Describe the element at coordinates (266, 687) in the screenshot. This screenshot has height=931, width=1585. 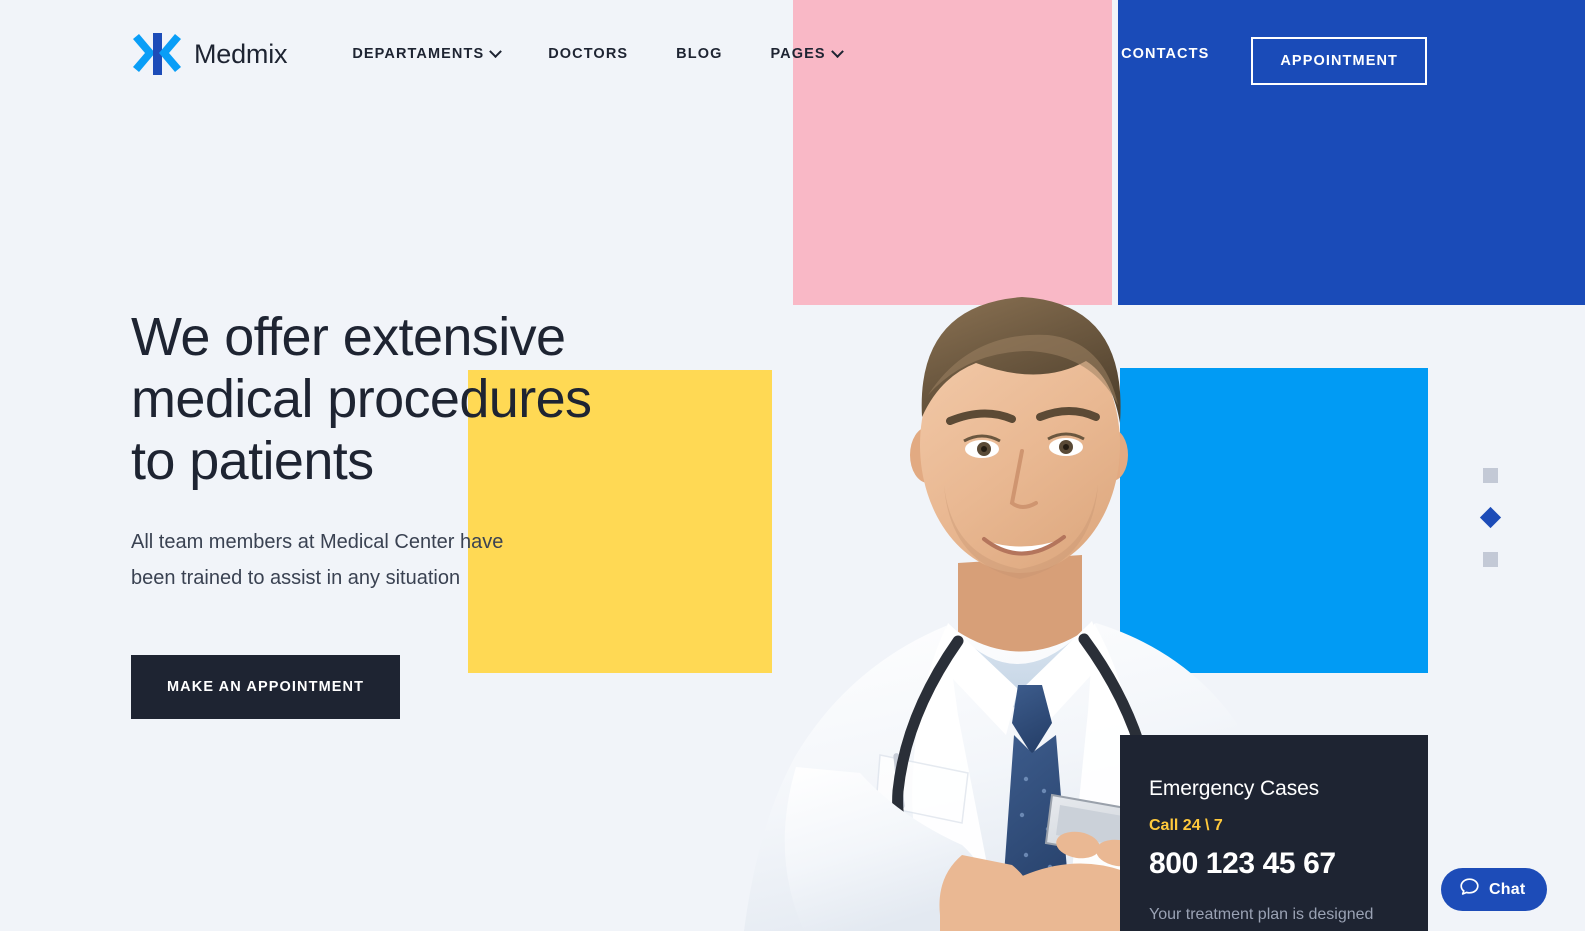
I see `make-an-appointment-button: MAKE AN APPOINTMENT` at that location.